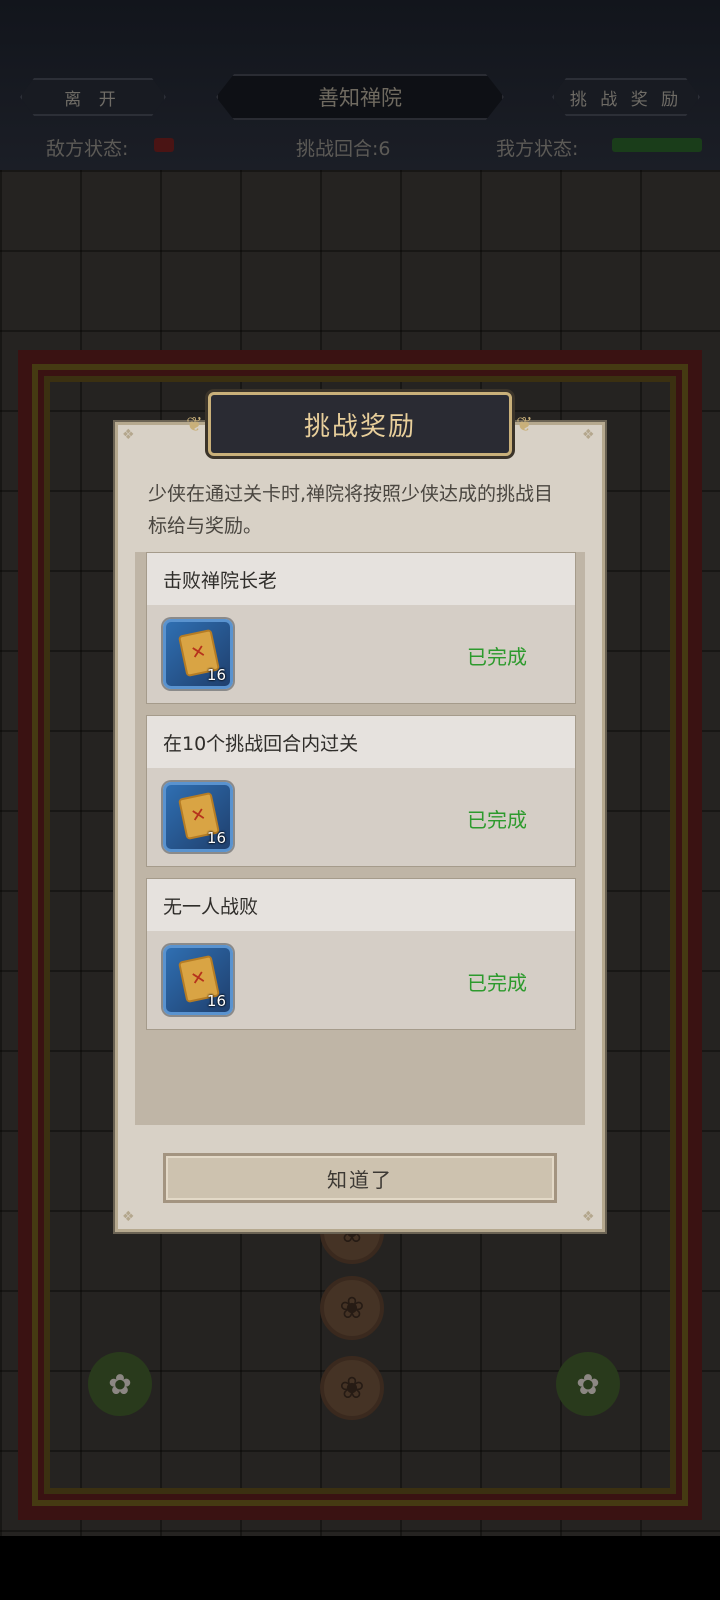 Image resolution: width=720 pixels, height=1600 pixels. What do you see at coordinates (626, 97) in the screenshot?
I see `challenge-rewards-button: 挑 战 奖 励` at bounding box center [626, 97].